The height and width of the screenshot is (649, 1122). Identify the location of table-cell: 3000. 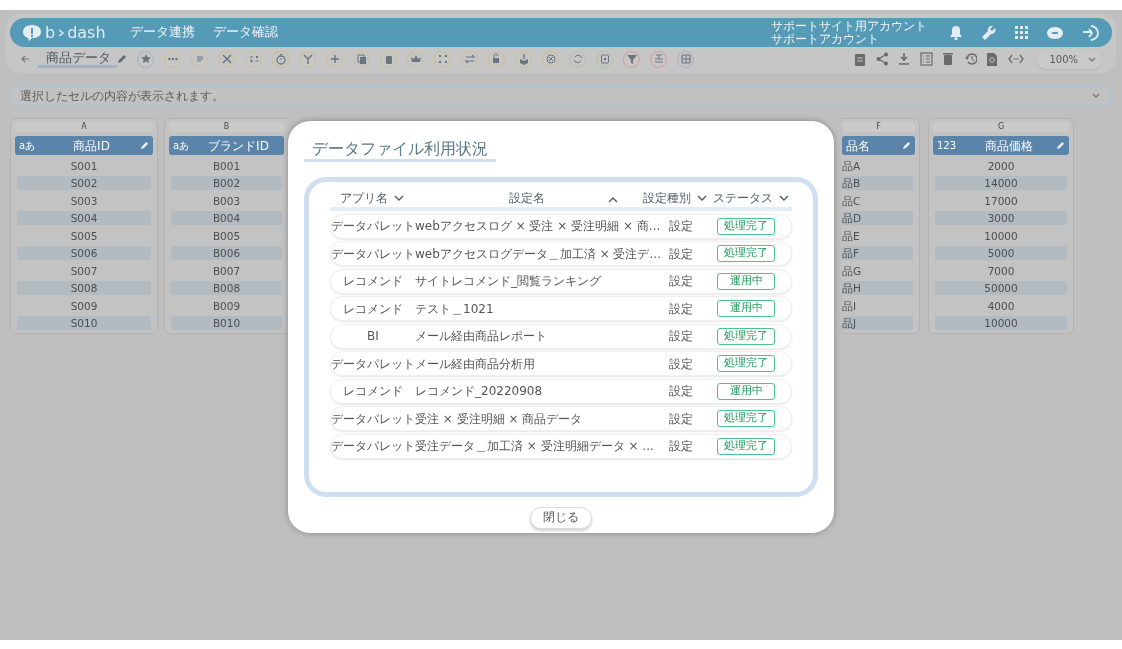
(1001, 218).